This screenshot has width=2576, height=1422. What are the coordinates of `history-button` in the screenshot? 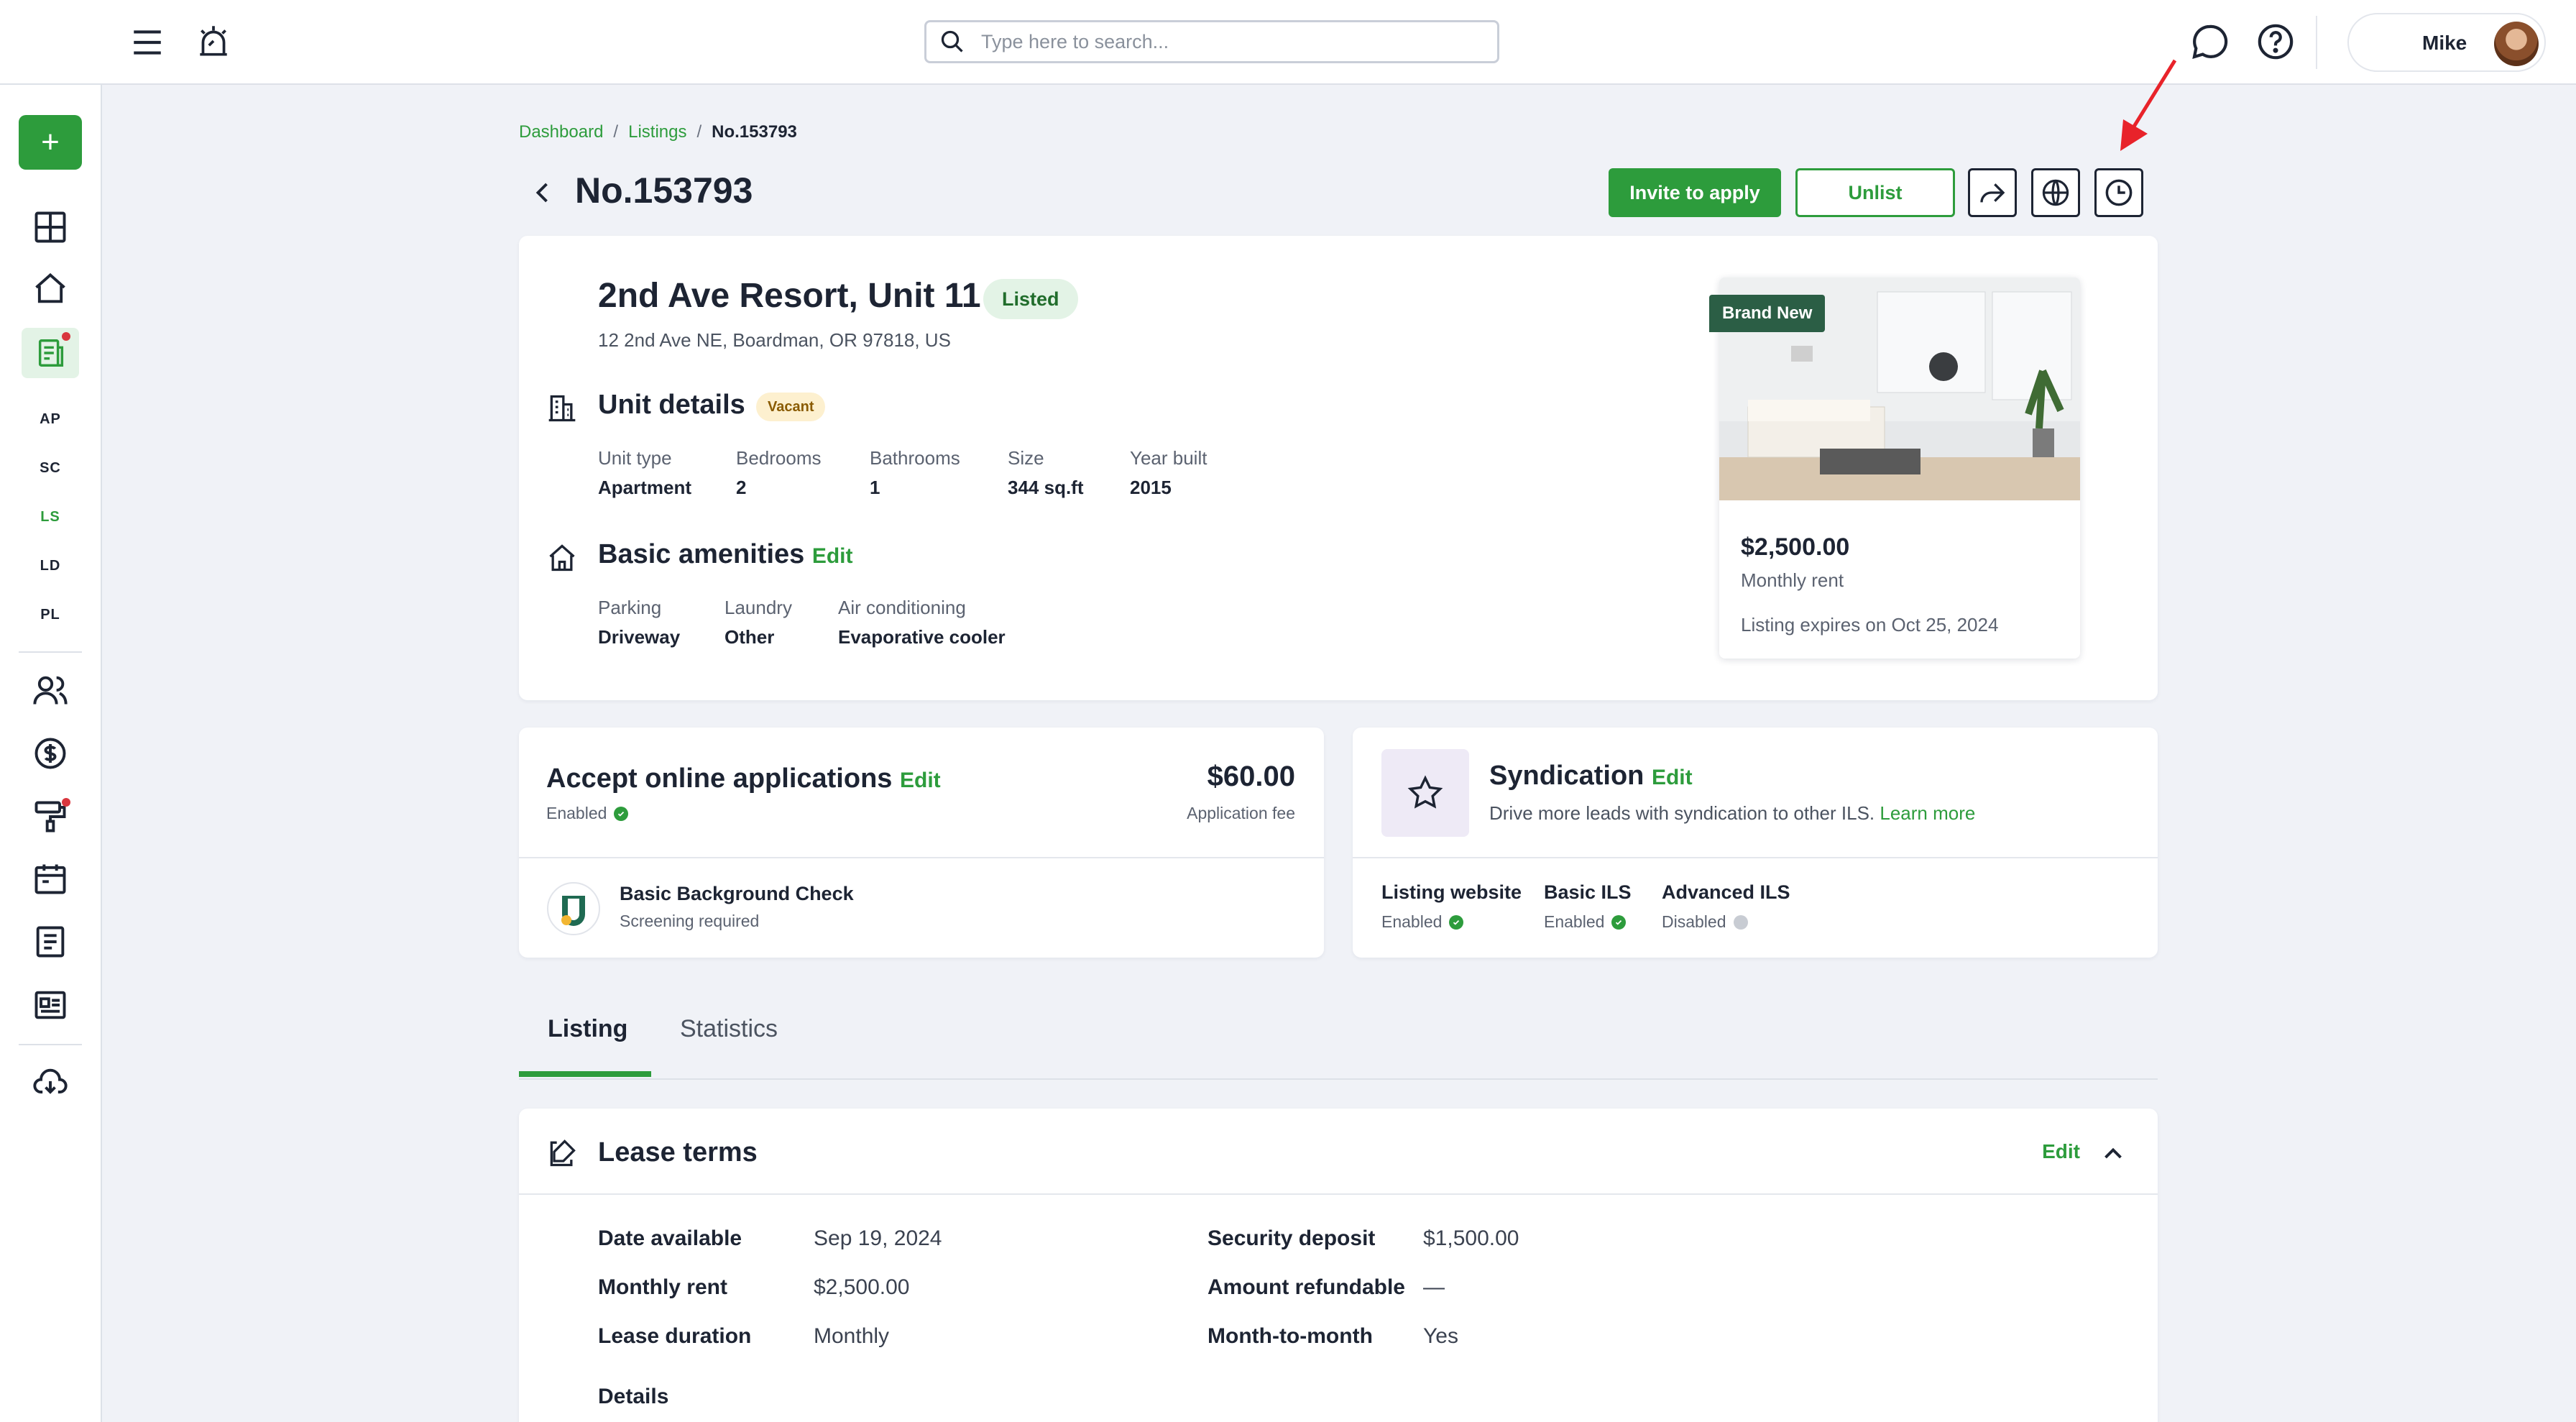 It's located at (2118, 192).